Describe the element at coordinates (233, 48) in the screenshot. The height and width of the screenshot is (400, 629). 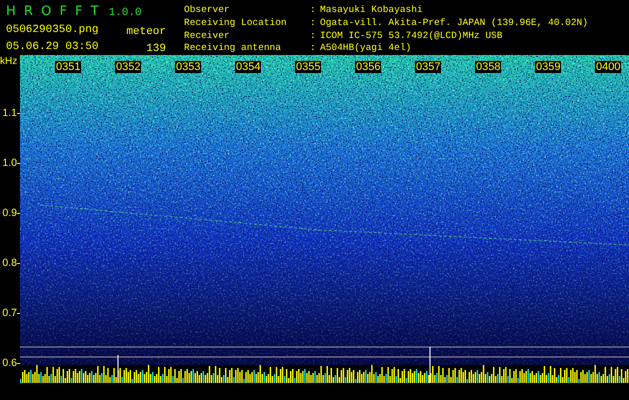
I see `info-label: Receiving antenna` at that location.